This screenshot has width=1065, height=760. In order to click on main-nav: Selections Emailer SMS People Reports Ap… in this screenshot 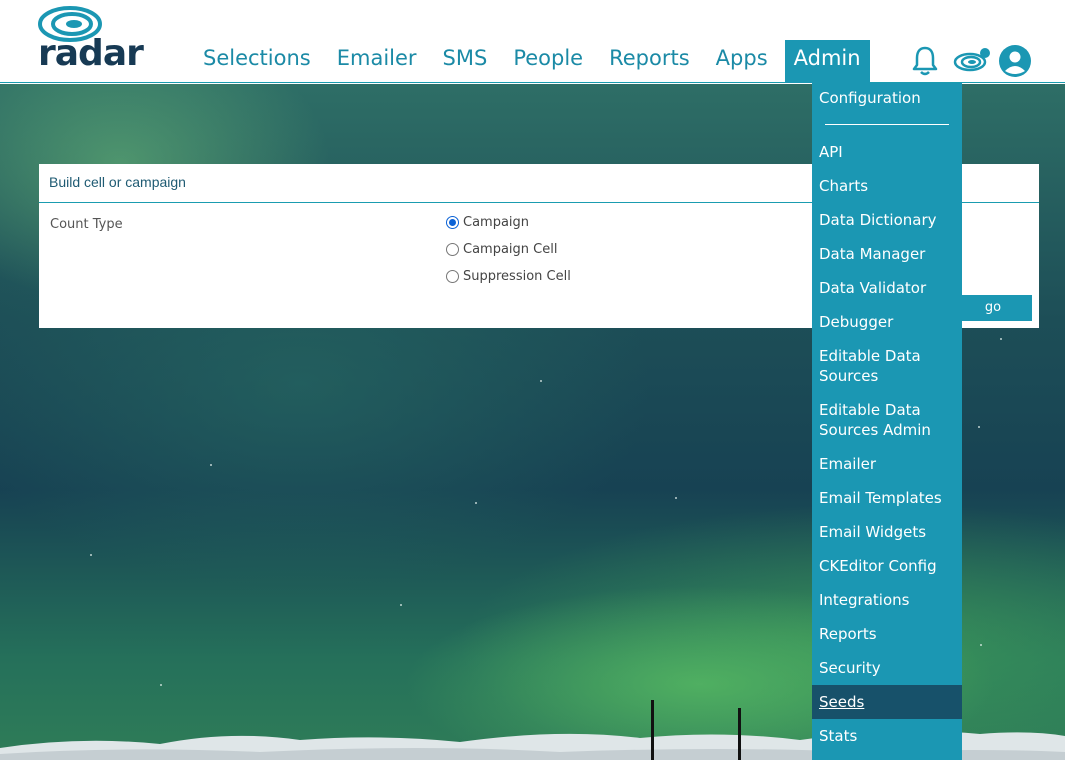, I will do `click(530, 61)`.